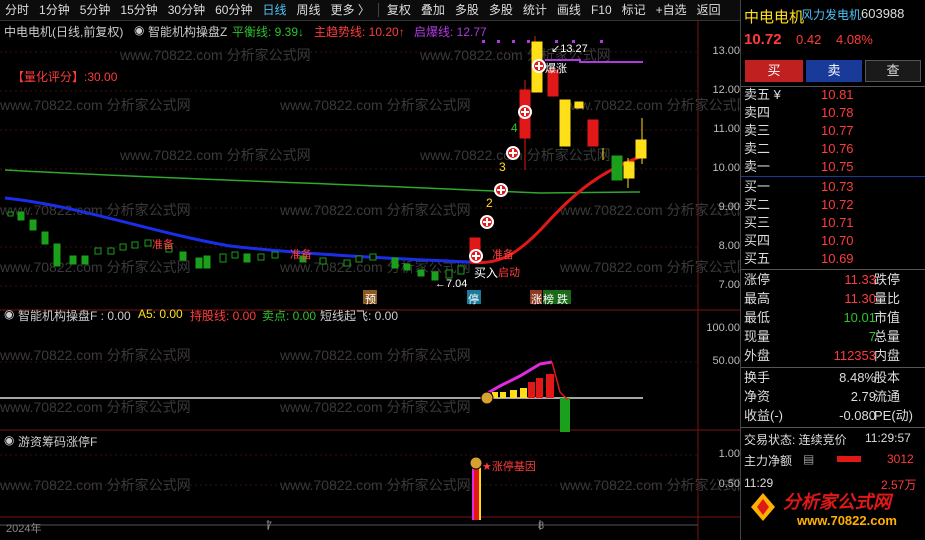 The width and height of the screenshot is (925, 540). I want to click on sub2-dropdown-icon: ◉, so click(9, 440).